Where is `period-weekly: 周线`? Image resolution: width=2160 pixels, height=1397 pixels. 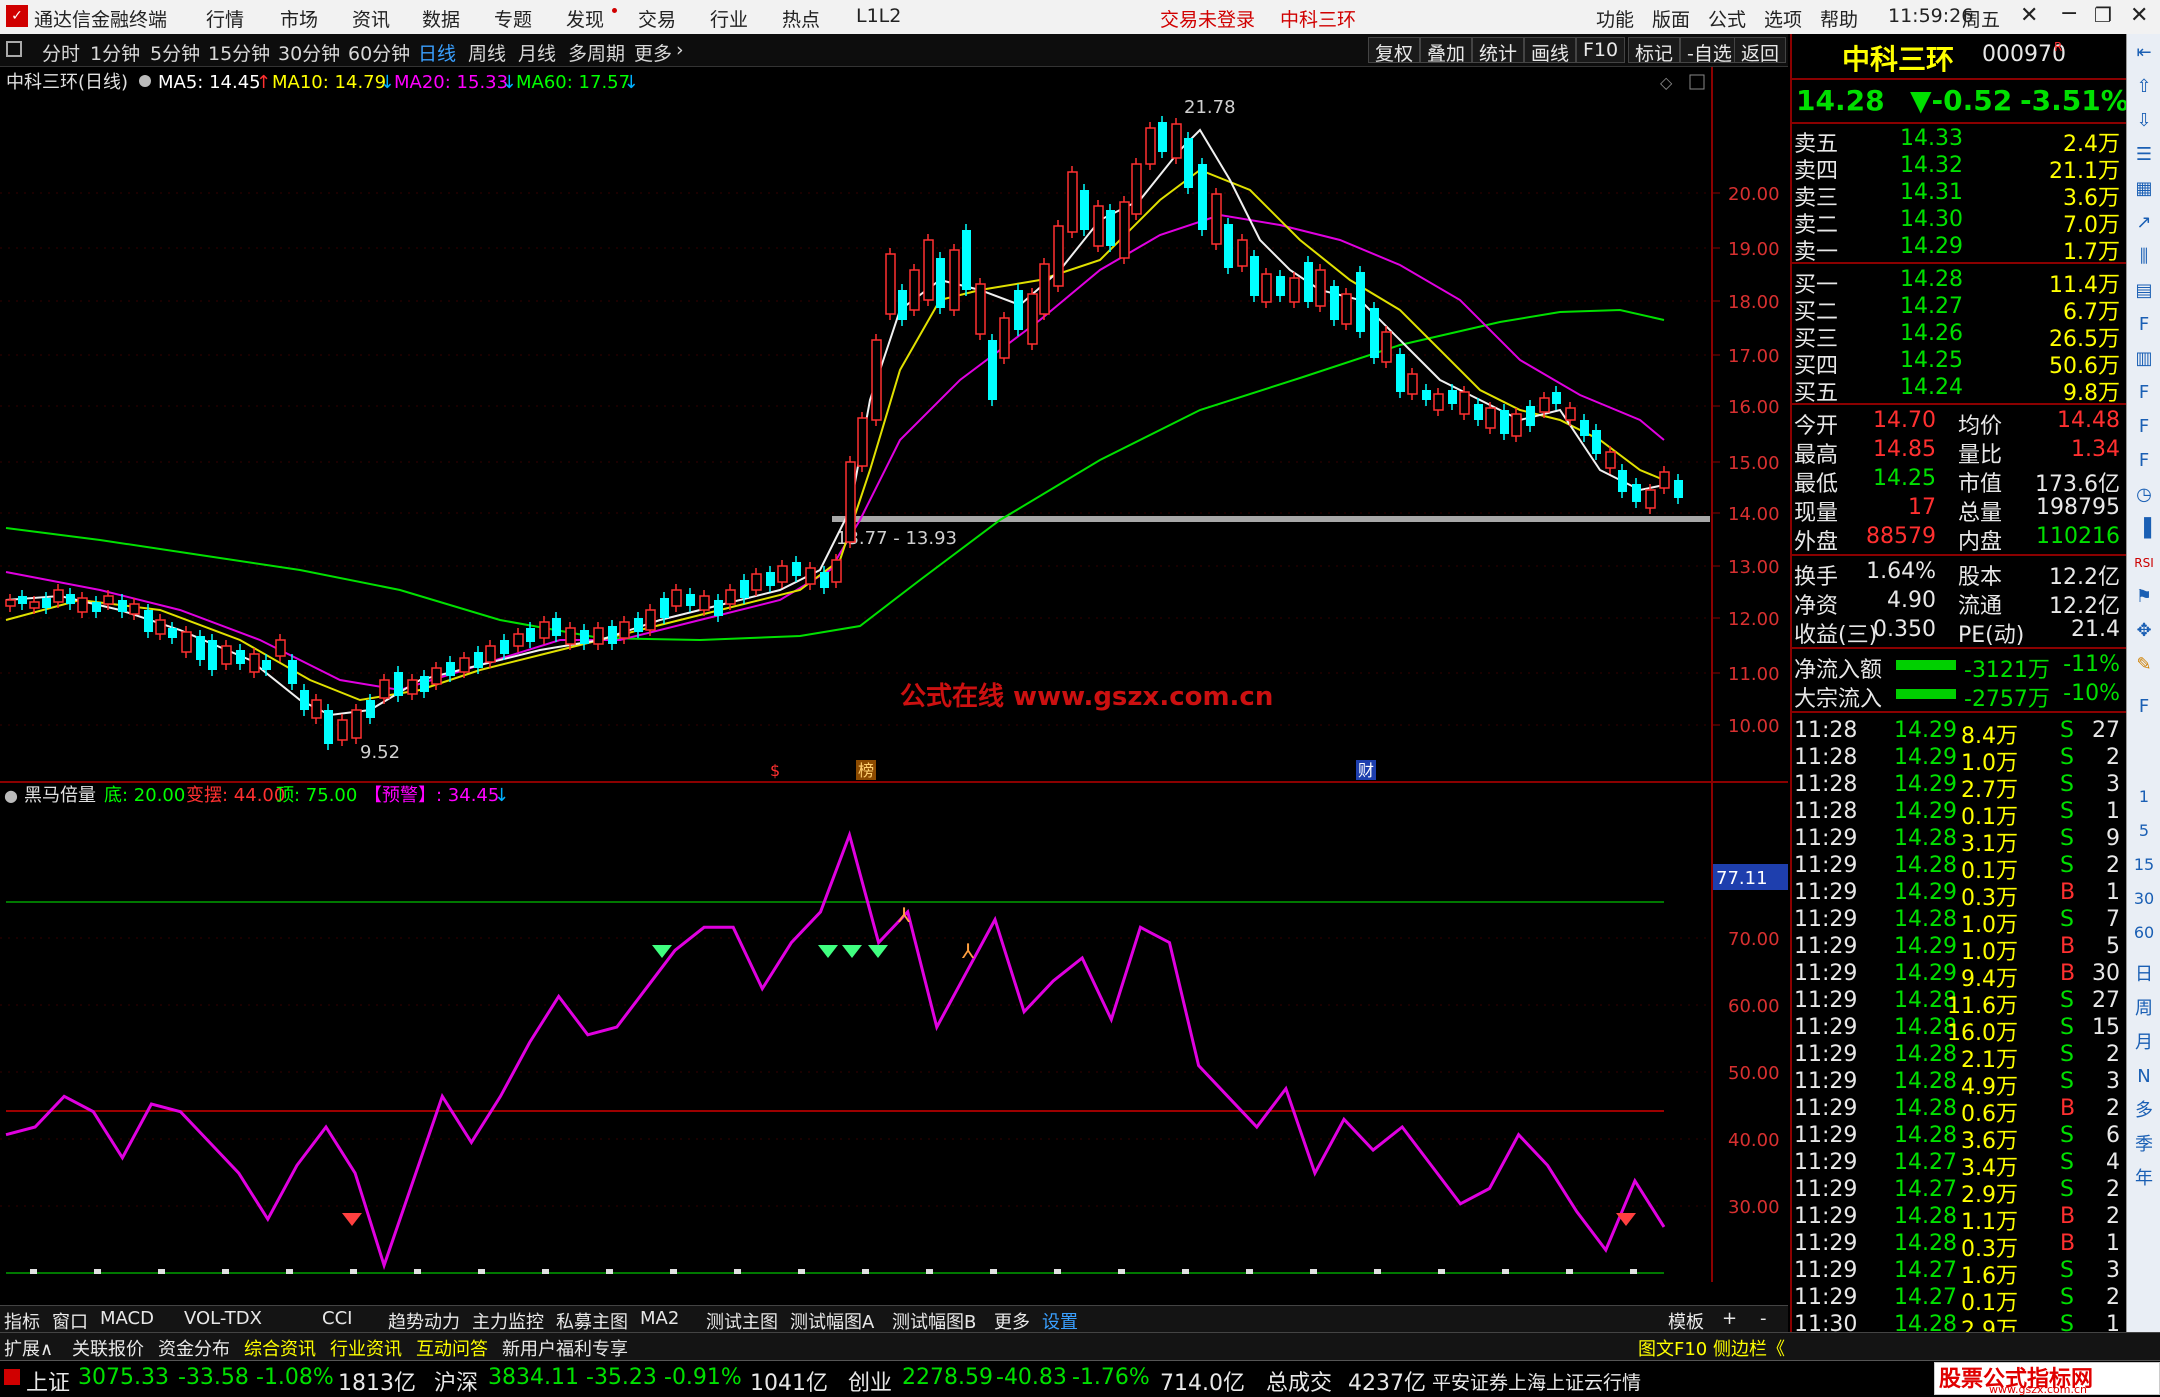 period-weekly: 周线 is located at coordinates (487, 52).